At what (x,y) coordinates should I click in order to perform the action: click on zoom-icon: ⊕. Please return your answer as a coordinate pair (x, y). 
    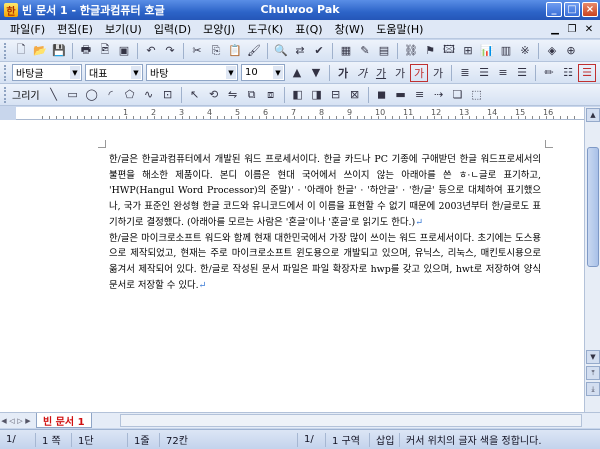
    Looking at the image, I should click on (571, 51).